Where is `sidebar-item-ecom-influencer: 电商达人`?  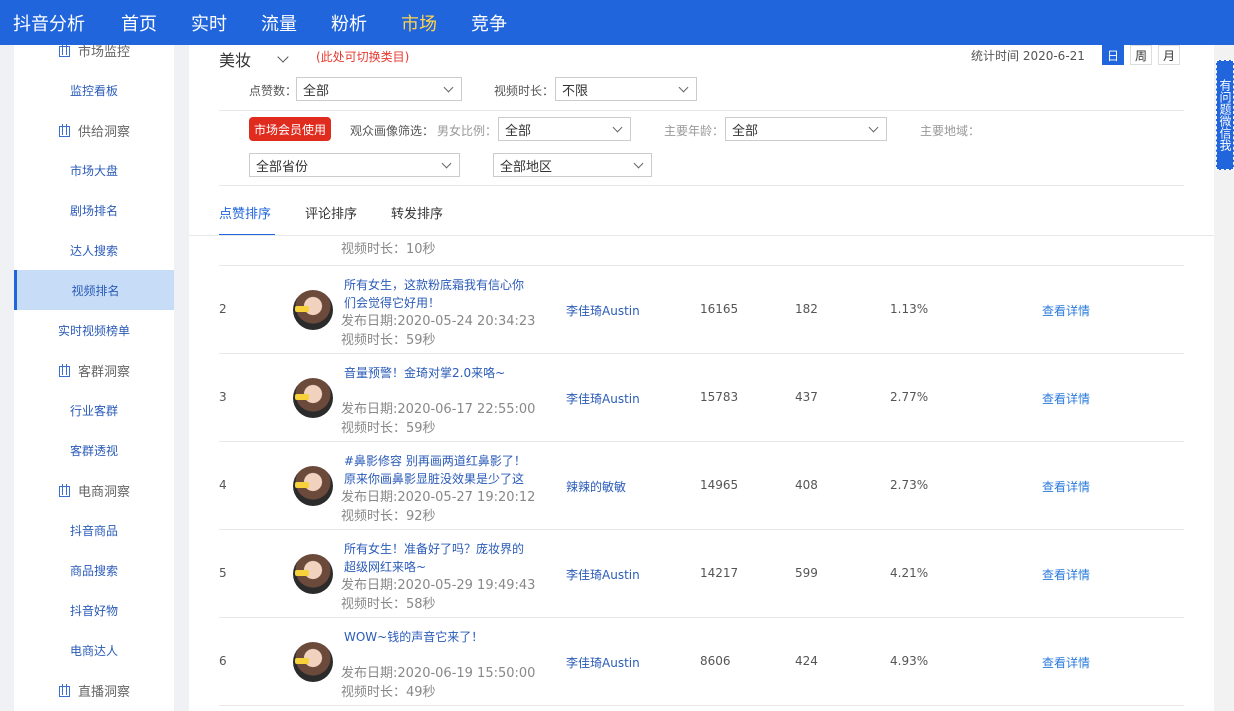
sidebar-item-ecom-influencer: 电商达人 is located at coordinates (94, 650).